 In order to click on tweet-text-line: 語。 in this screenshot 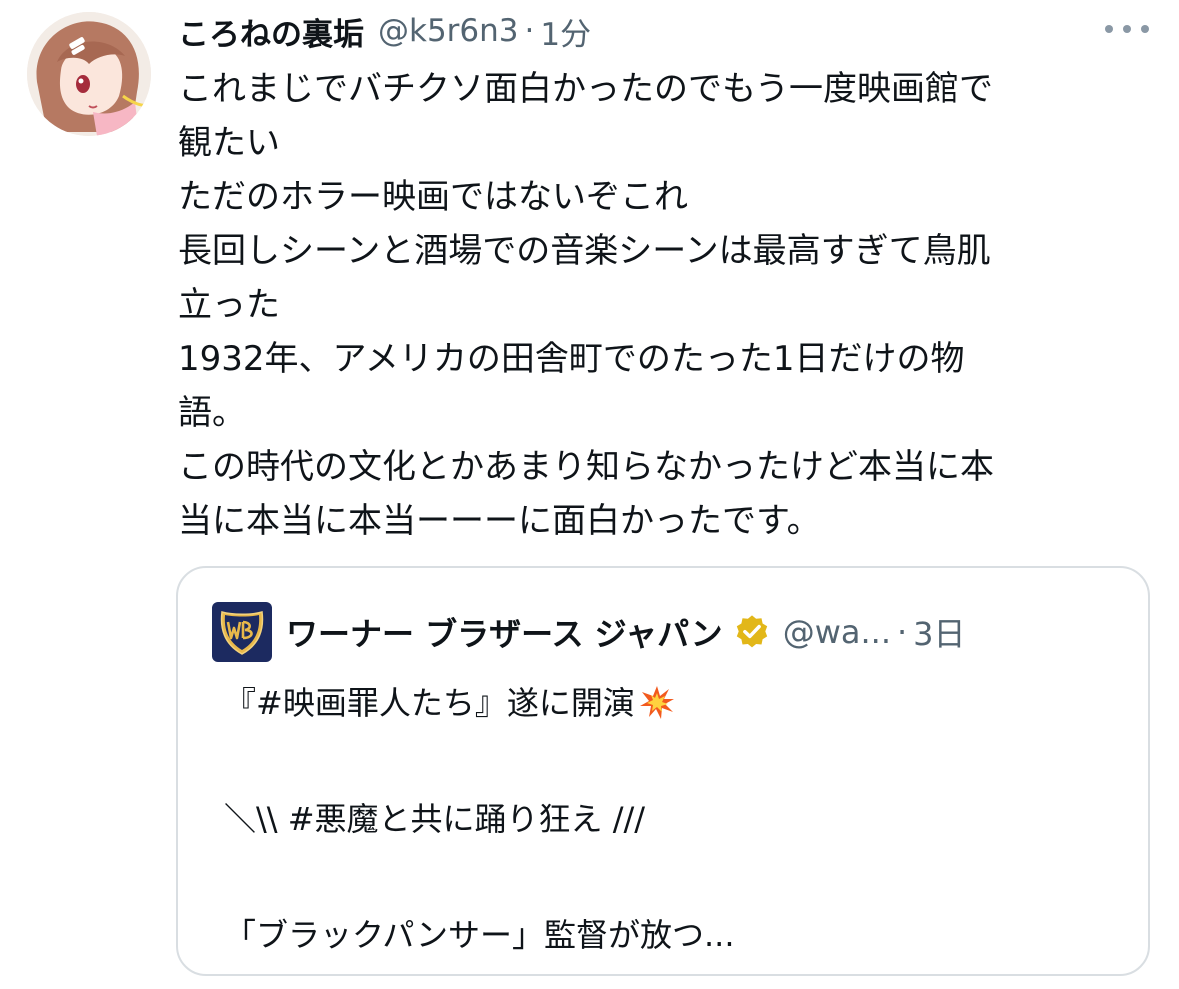, I will do `click(212, 413)`.